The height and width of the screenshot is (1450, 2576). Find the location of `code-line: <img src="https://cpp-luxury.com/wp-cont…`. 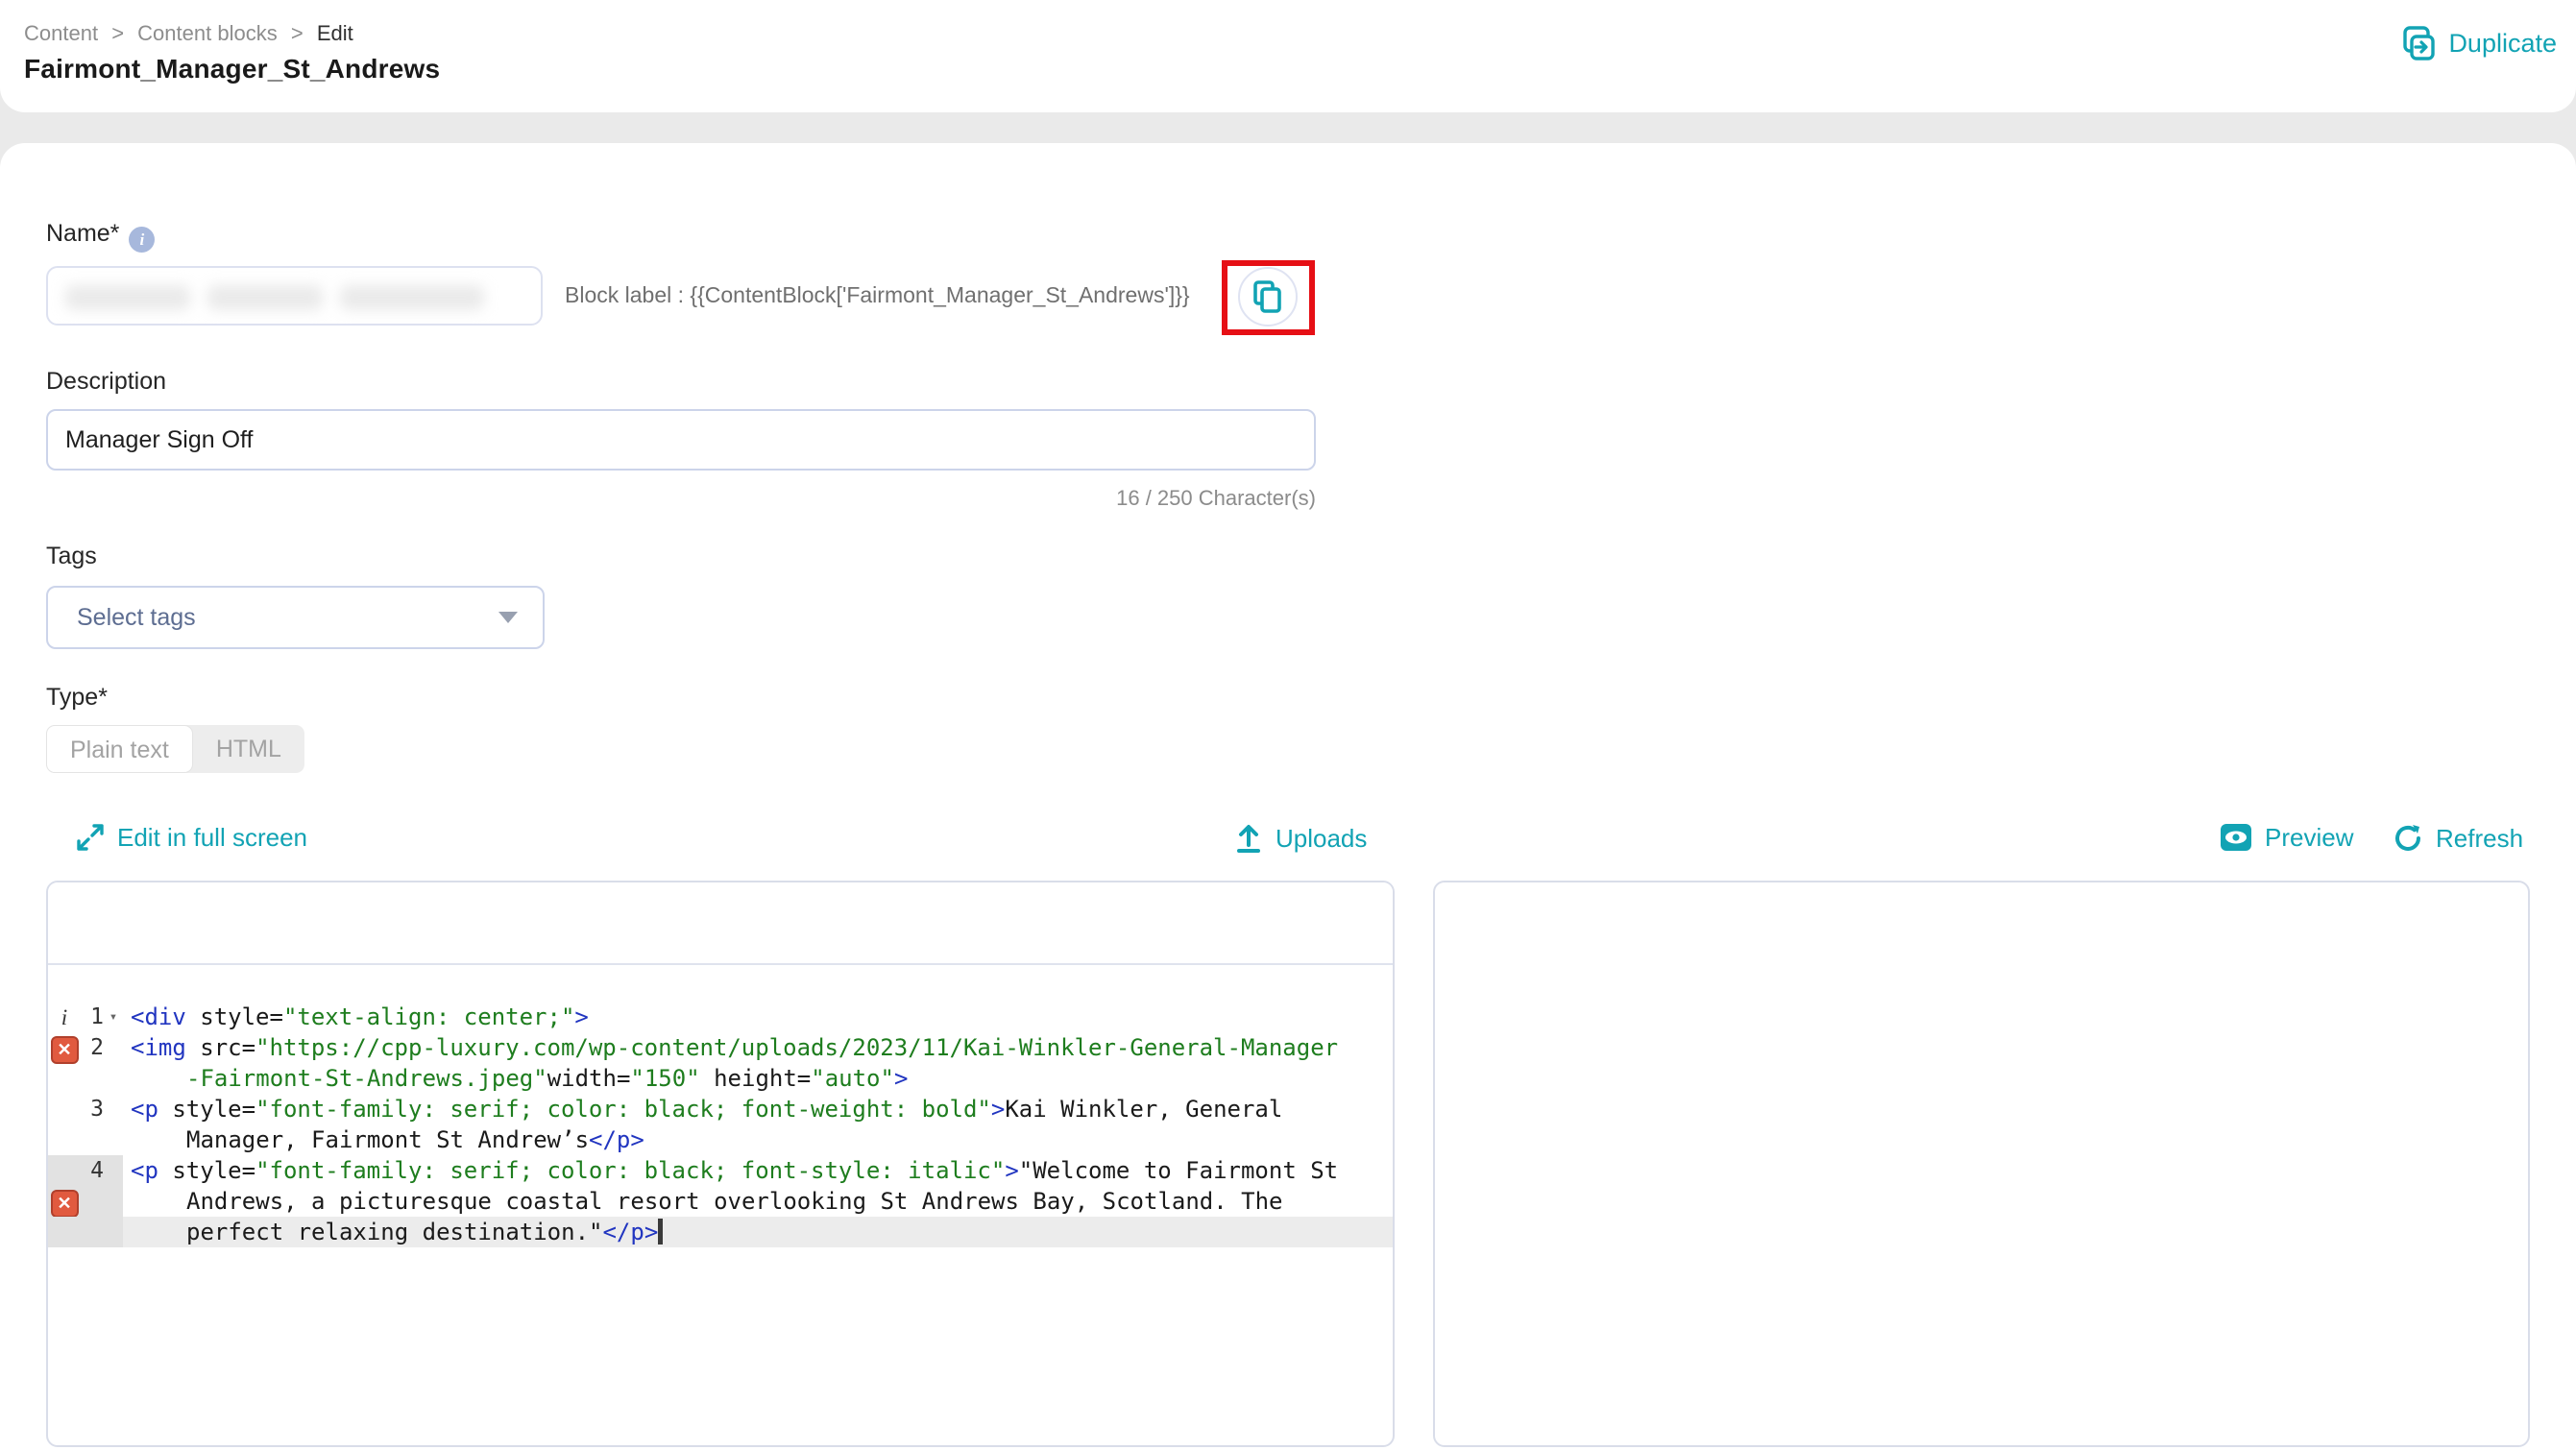

code-line: <img src="https://cpp-luxury.com/wp-cont… is located at coordinates (758, 1047).